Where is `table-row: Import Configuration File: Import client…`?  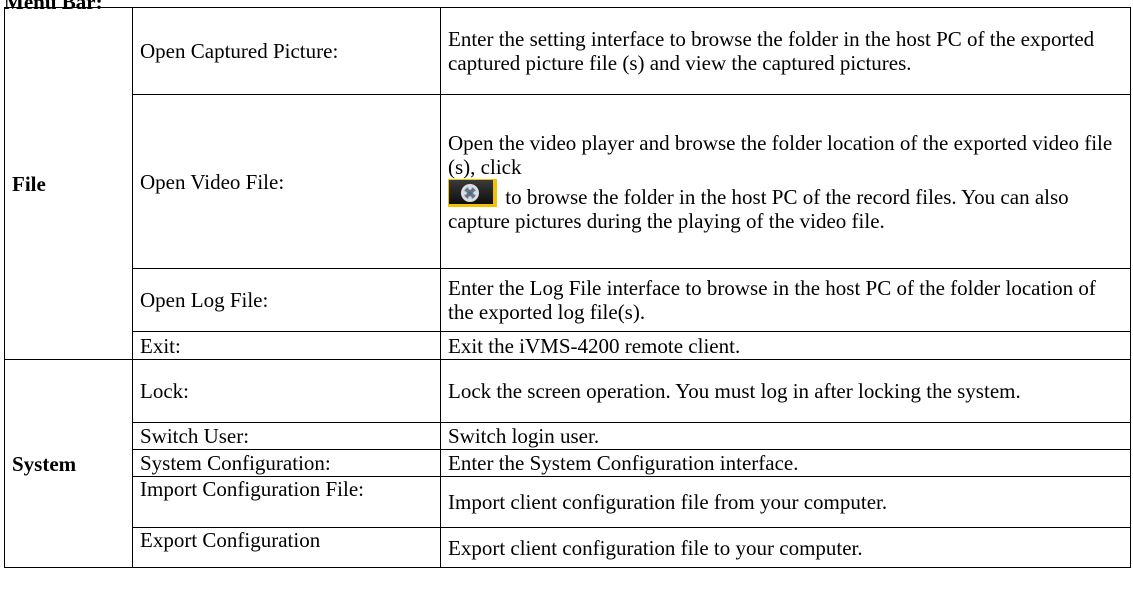 table-row: Import Configuration File: Import client… is located at coordinates (568, 502).